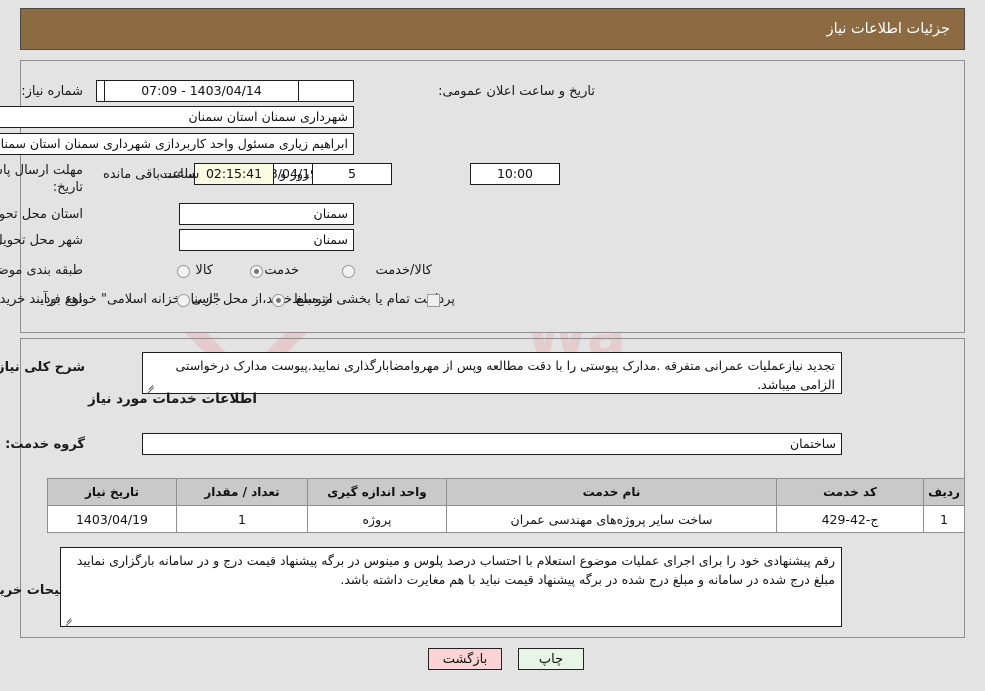 The image size is (985, 691). What do you see at coordinates (516, 91) in the screenshot?
I see `announce-datetime-label: تاریخ و ساعت اعلان عمومی:` at bounding box center [516, 91].